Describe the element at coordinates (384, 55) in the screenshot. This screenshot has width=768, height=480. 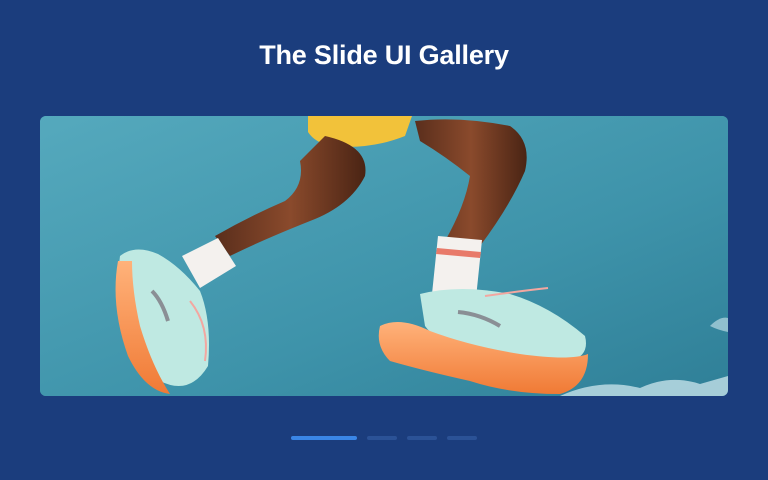
I see `page-title: The Slide UI Gallery` at that location.